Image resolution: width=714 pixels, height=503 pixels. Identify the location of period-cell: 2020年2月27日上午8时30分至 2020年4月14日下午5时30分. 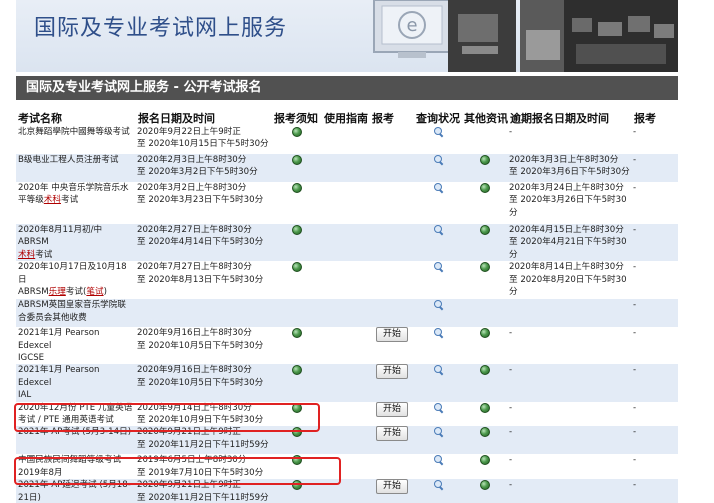
(204, 243).